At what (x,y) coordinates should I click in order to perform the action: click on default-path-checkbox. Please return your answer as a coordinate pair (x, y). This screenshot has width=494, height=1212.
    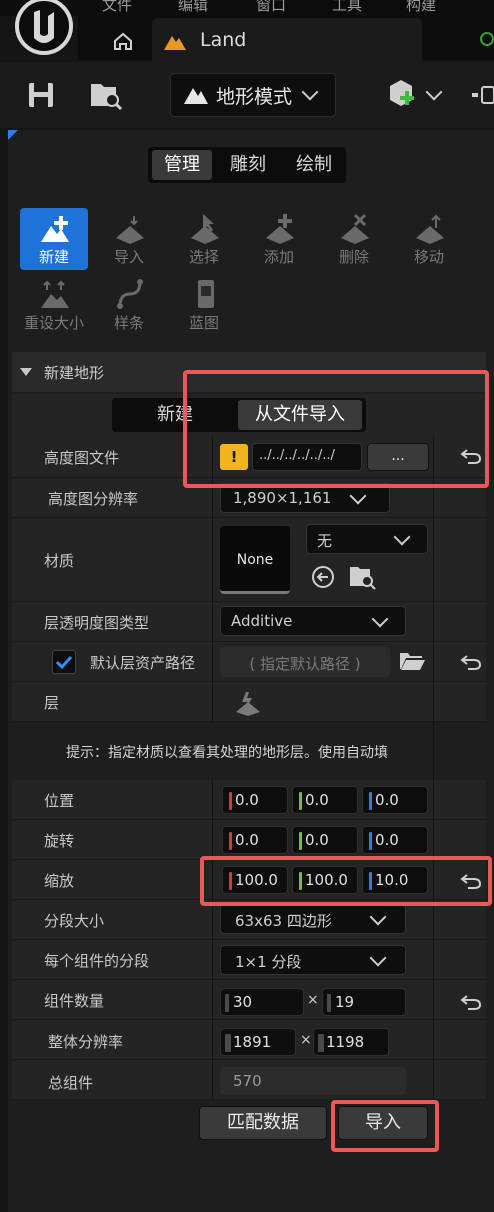
    Looking at the image, I should click on (64, 662).